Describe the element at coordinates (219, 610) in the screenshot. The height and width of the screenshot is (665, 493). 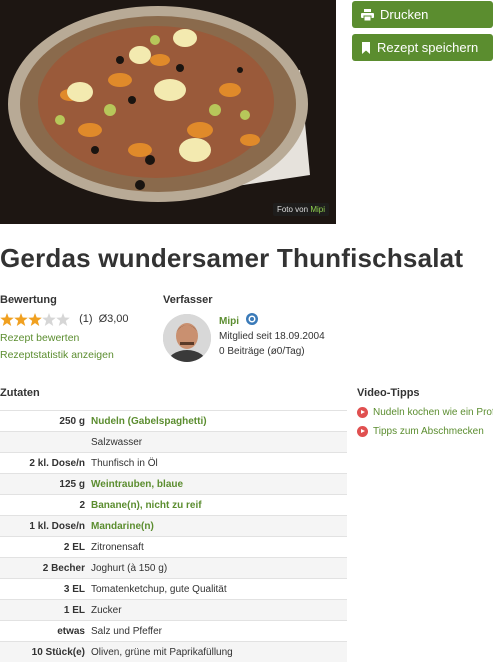
I see `ingredient-name: Zucker` at that location.